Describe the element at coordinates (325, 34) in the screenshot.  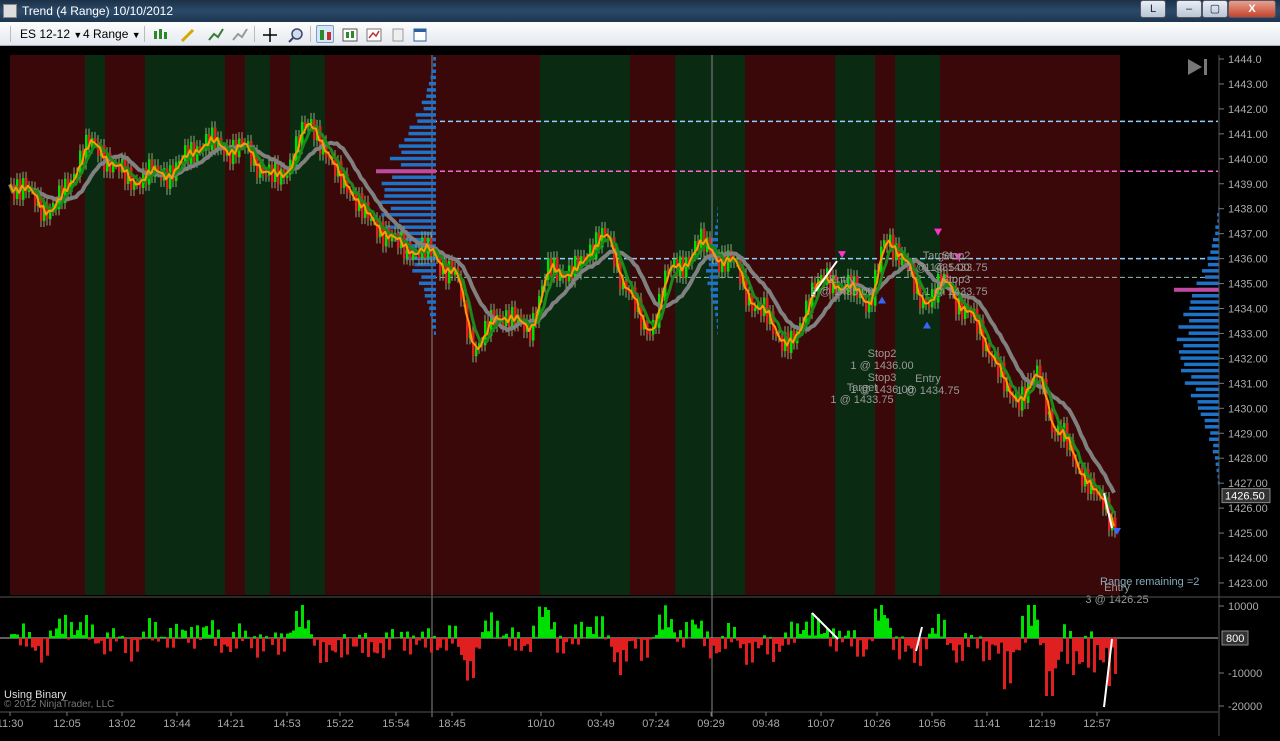
I see `chart-trader-icon` at that location.